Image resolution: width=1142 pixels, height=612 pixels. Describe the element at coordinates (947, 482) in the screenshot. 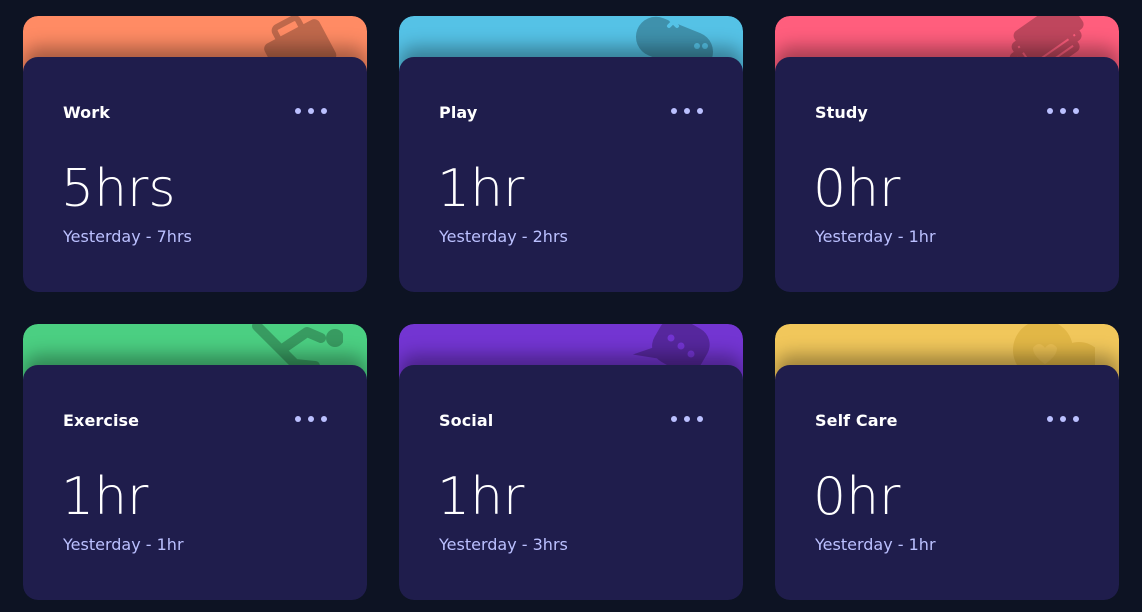

I see `card-body: Self Care 0hr Yesterday - 1hr` at that location.